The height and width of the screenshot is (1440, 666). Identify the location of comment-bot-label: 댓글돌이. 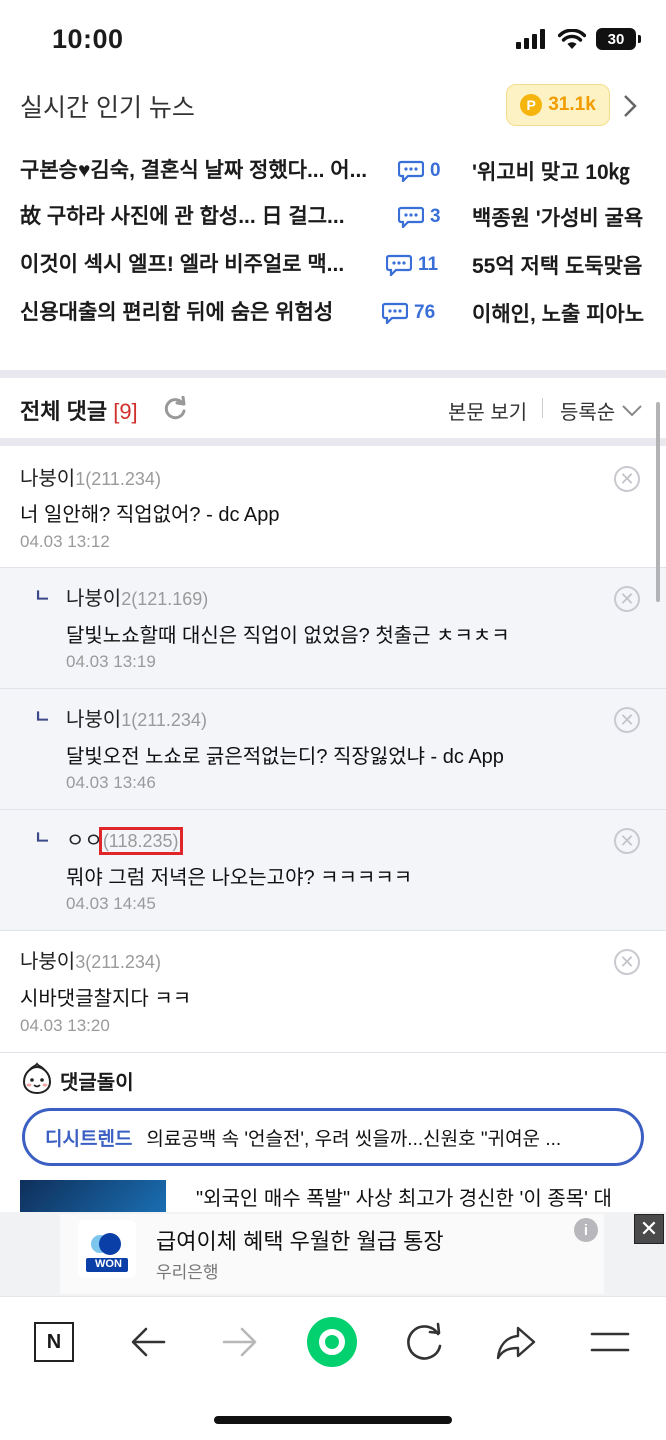
(97, 1083).